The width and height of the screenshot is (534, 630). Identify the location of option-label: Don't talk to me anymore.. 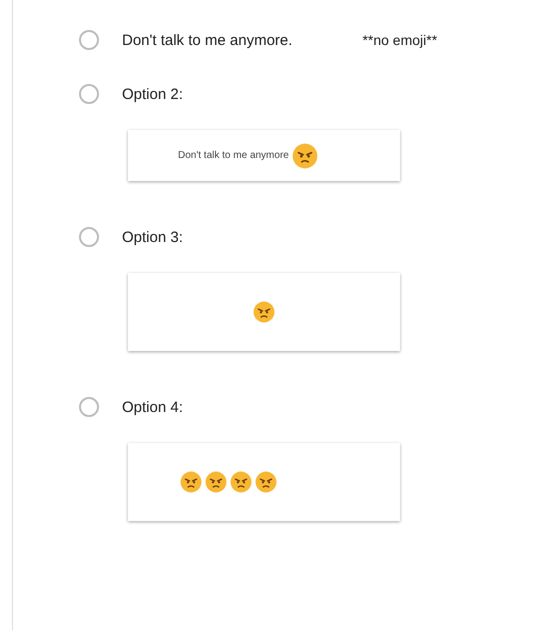
(207, 40).